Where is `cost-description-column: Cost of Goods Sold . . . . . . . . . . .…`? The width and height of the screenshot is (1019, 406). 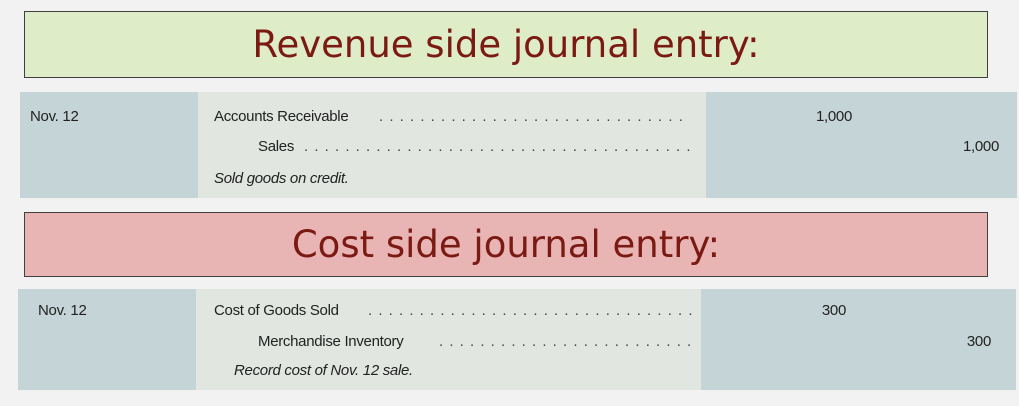
cost-description-column: Cost of Goods Sold . . . . . . . . . . .… is located at coordinates (448, 339).